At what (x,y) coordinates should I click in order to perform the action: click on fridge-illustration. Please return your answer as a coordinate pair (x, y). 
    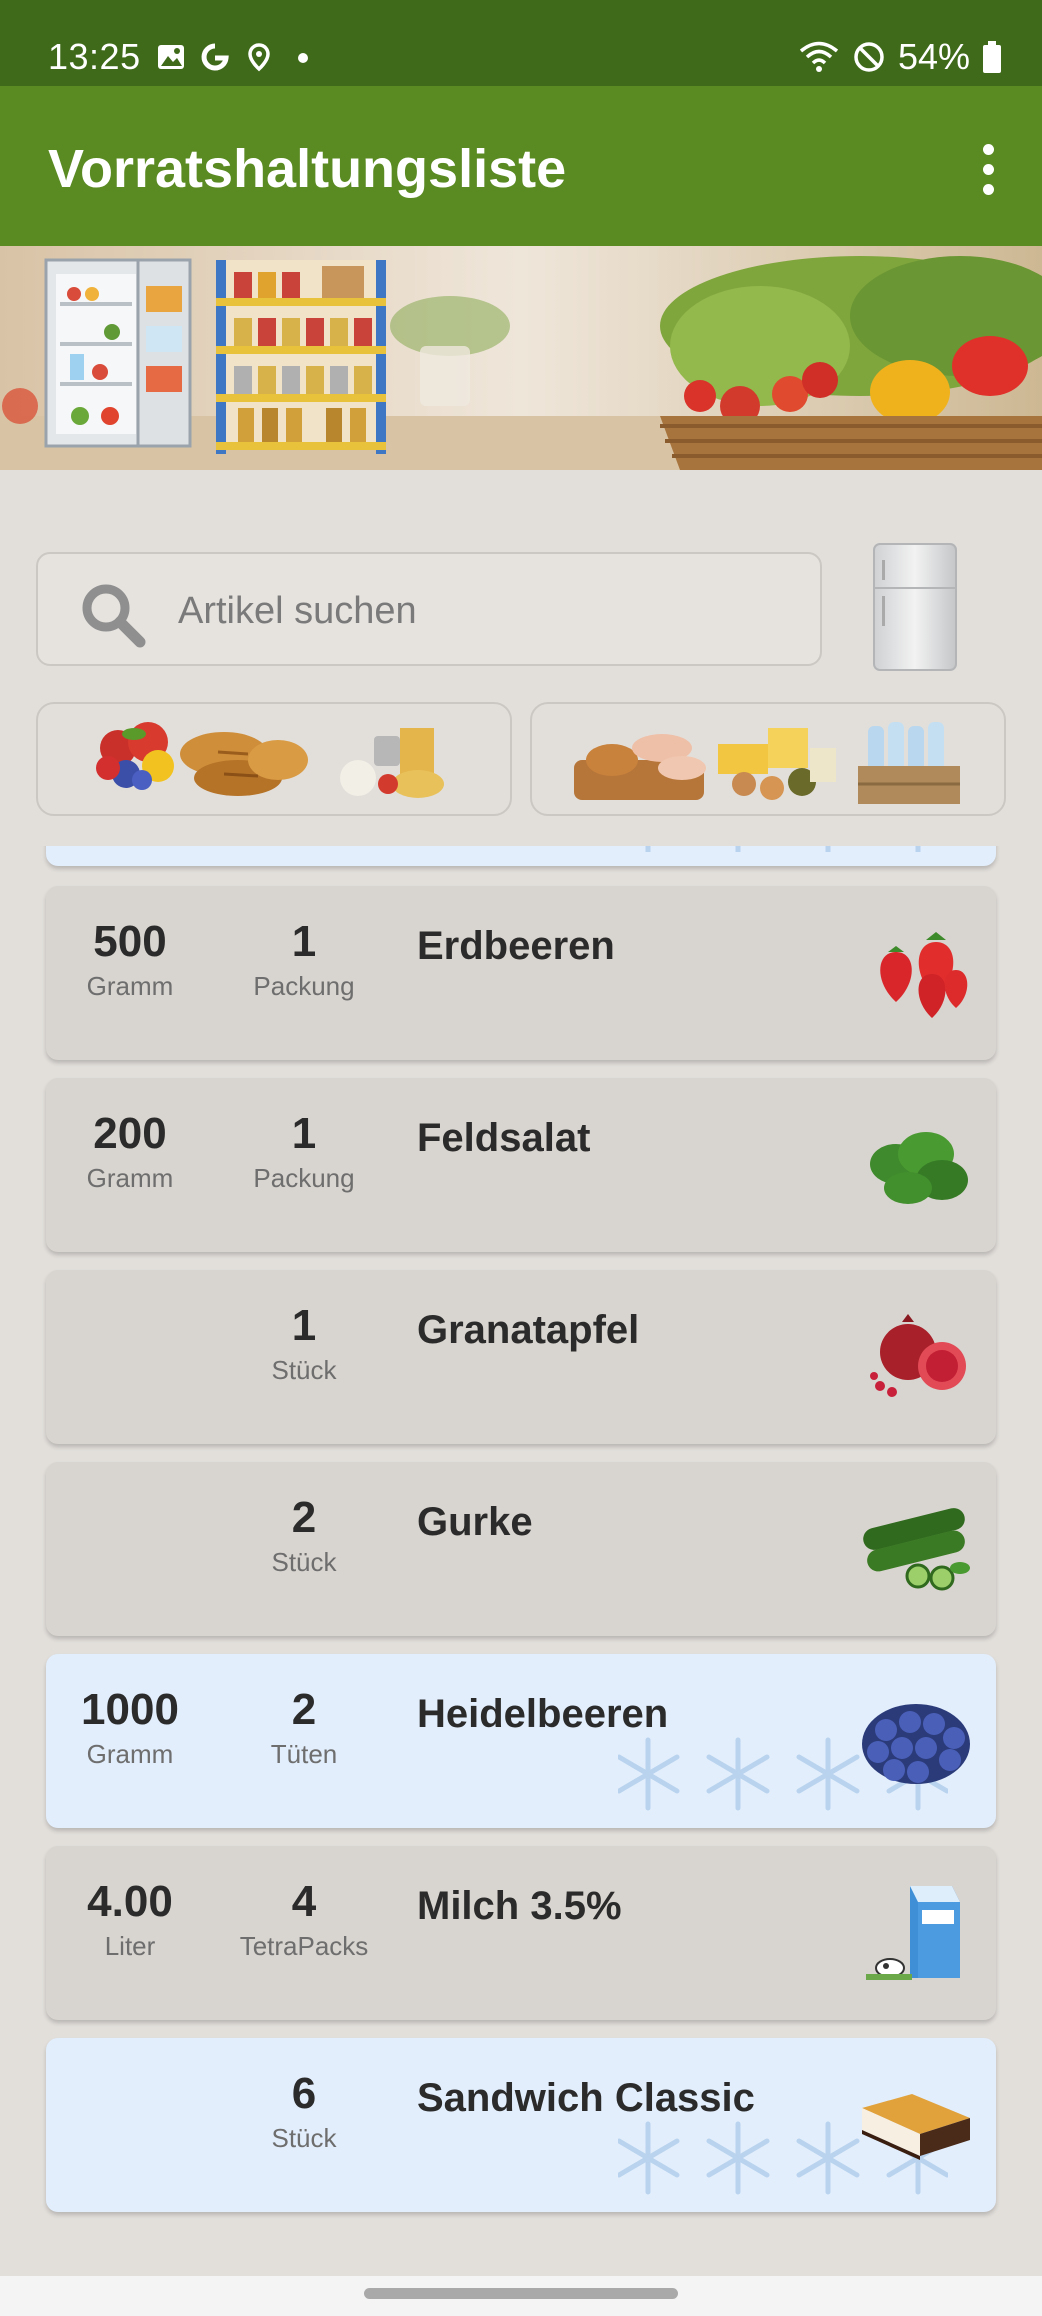
    Looking at the image, I should click on (118, 353).